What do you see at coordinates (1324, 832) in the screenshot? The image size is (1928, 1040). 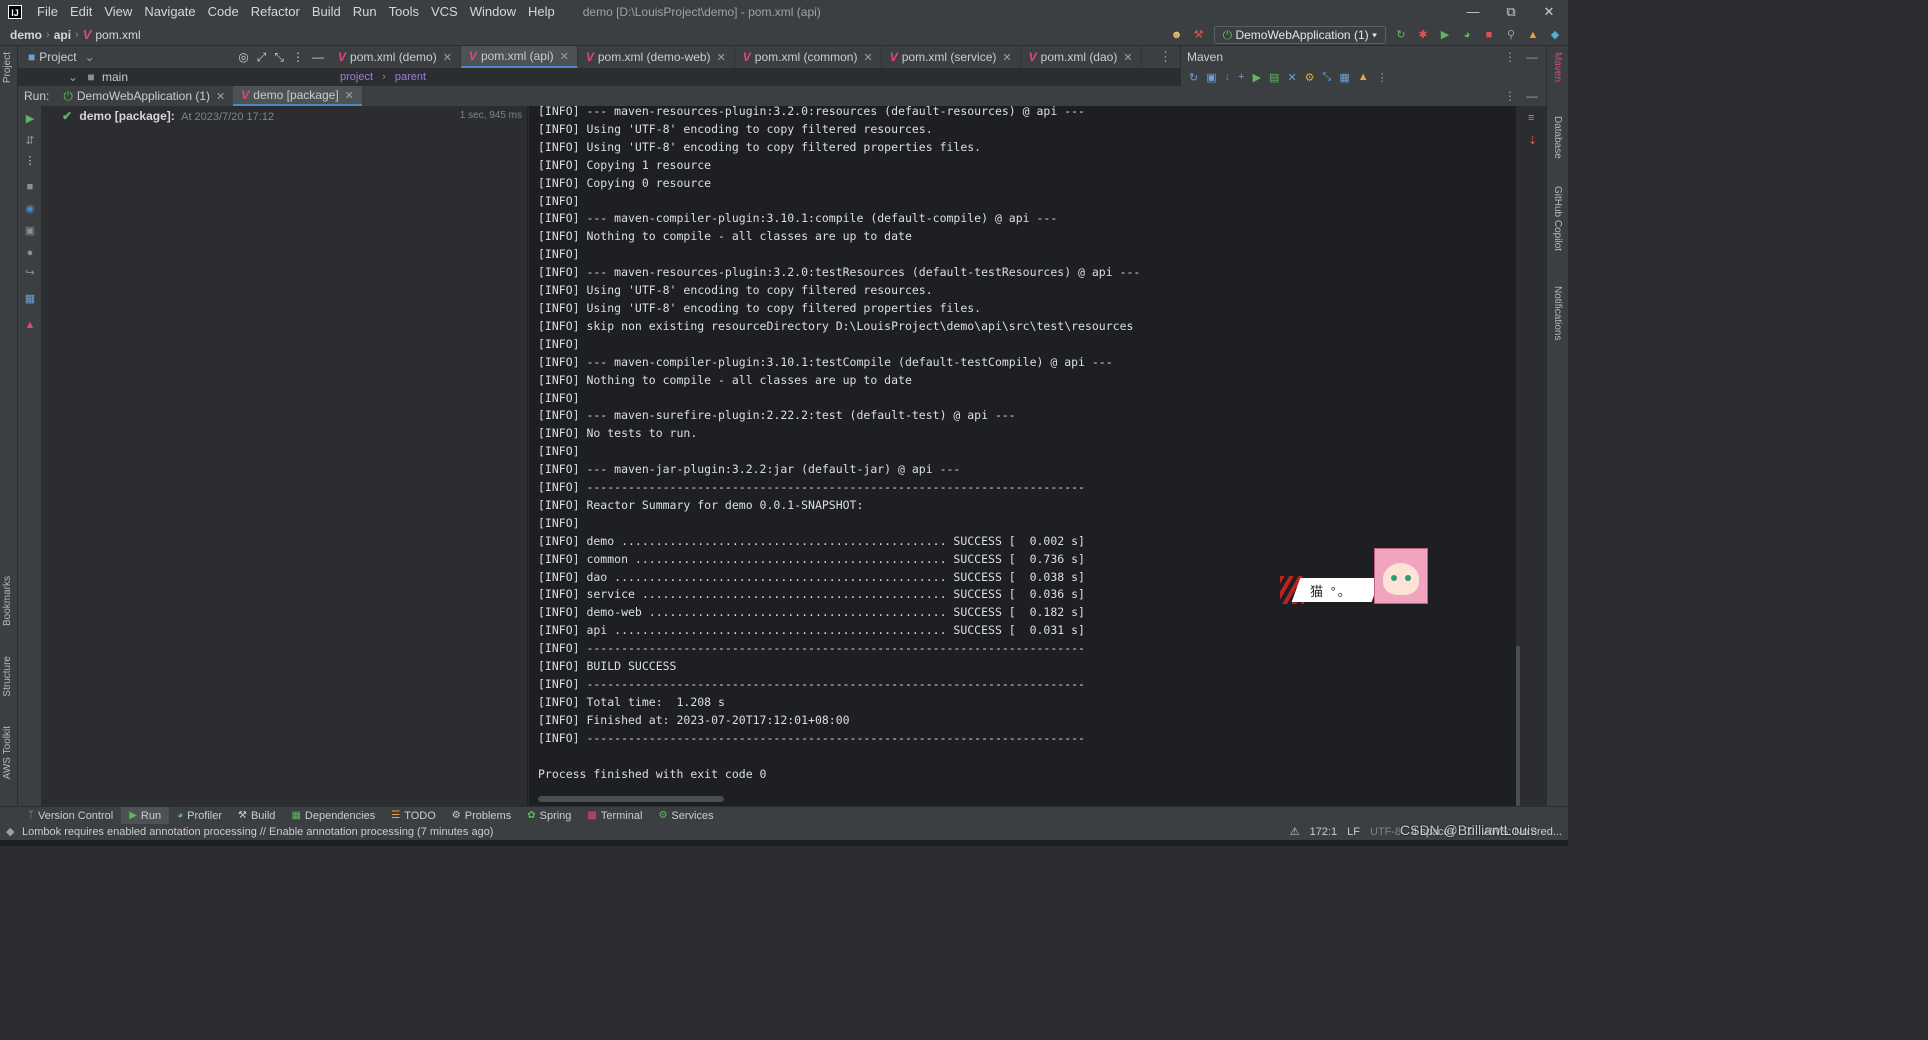 I see `cursor-position: 172:1` at bounding box center [1324, 832].